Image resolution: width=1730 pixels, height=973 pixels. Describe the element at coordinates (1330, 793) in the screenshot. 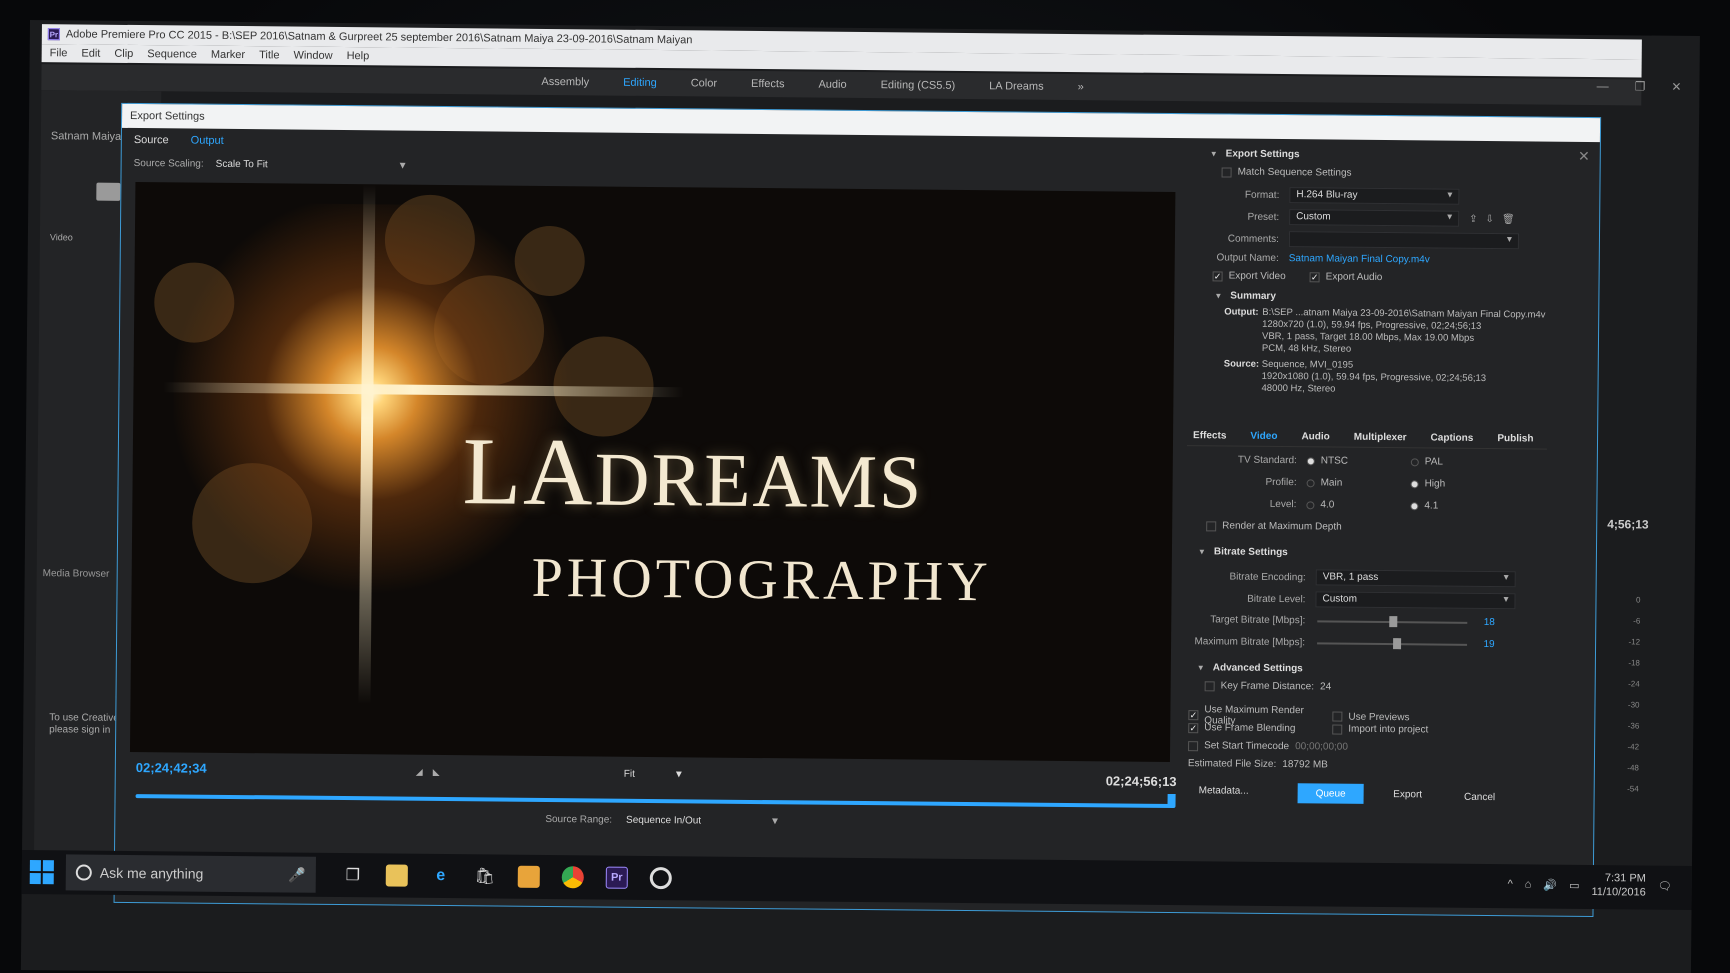

I see `queue-button: Queue` at that location.